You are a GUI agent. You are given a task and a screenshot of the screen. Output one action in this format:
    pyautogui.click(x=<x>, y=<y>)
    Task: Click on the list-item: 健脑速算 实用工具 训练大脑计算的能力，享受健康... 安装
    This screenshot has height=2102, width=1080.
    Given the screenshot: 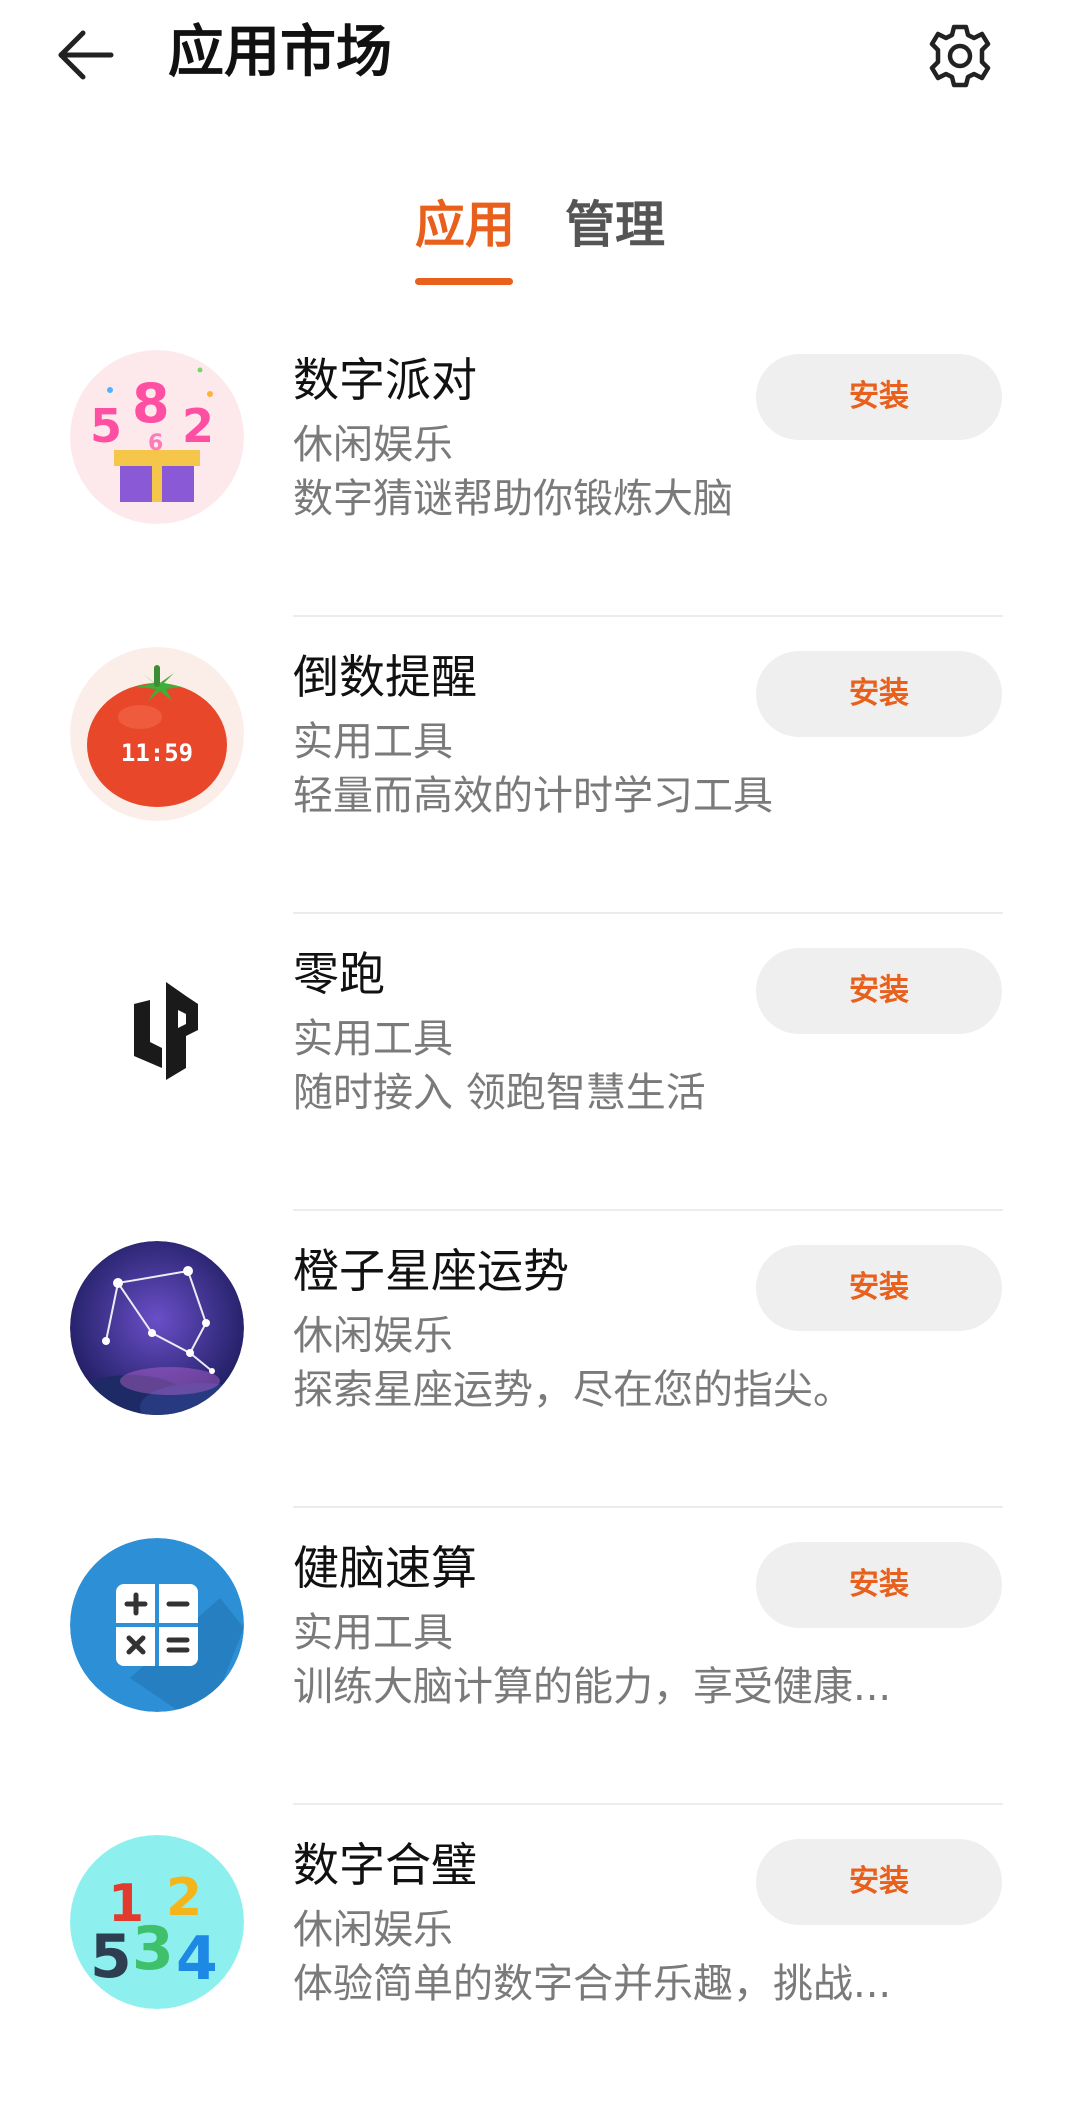 What is the action you would take?
    pyautogui.click(x=540, y=1656)
    